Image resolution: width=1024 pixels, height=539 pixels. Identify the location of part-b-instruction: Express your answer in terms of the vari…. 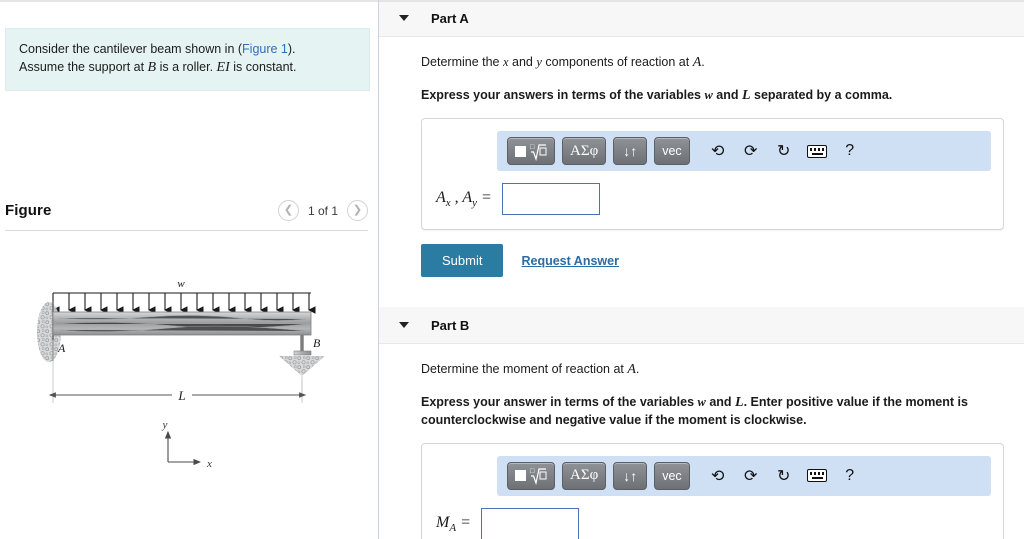
(694, 411).